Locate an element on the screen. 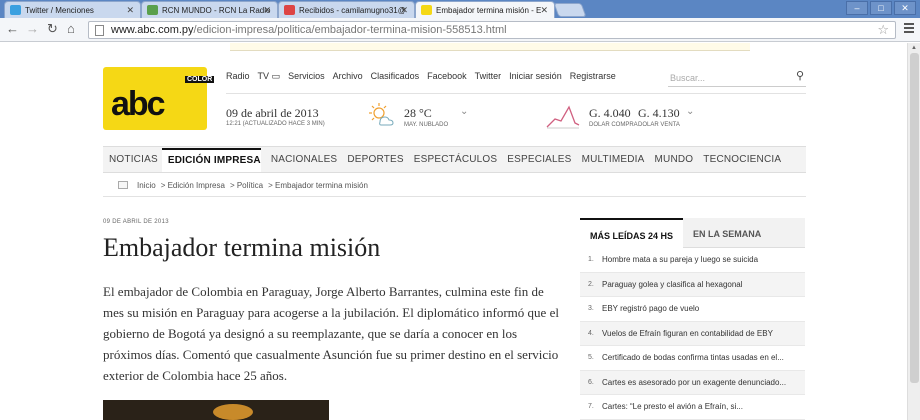 This screenshot has height=420, width=920. tab-most-read-24h: MÁS LEÍDAS 24 HS is located at coordinates (632, 233).